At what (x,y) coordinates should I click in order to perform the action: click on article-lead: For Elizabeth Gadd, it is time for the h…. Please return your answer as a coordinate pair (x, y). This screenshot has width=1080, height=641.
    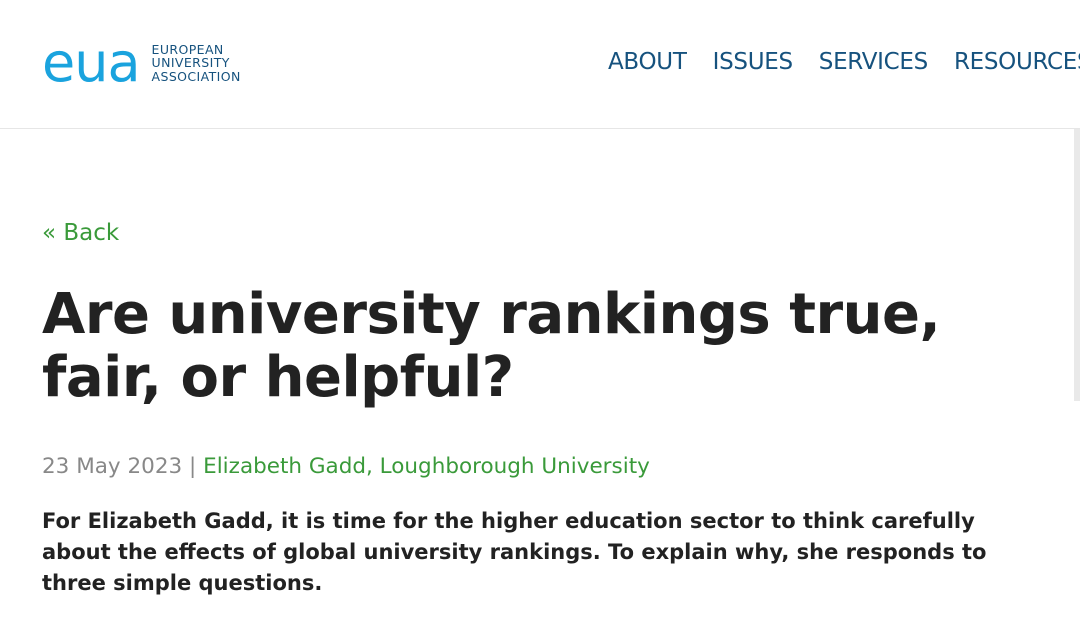
    Looking at the image, I should click on (514, 552).